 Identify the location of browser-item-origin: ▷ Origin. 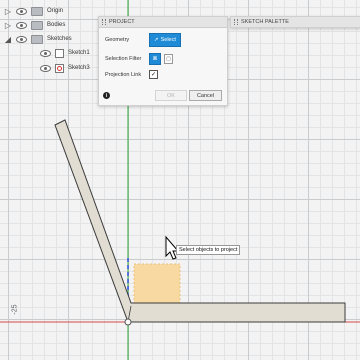
(33, 11).